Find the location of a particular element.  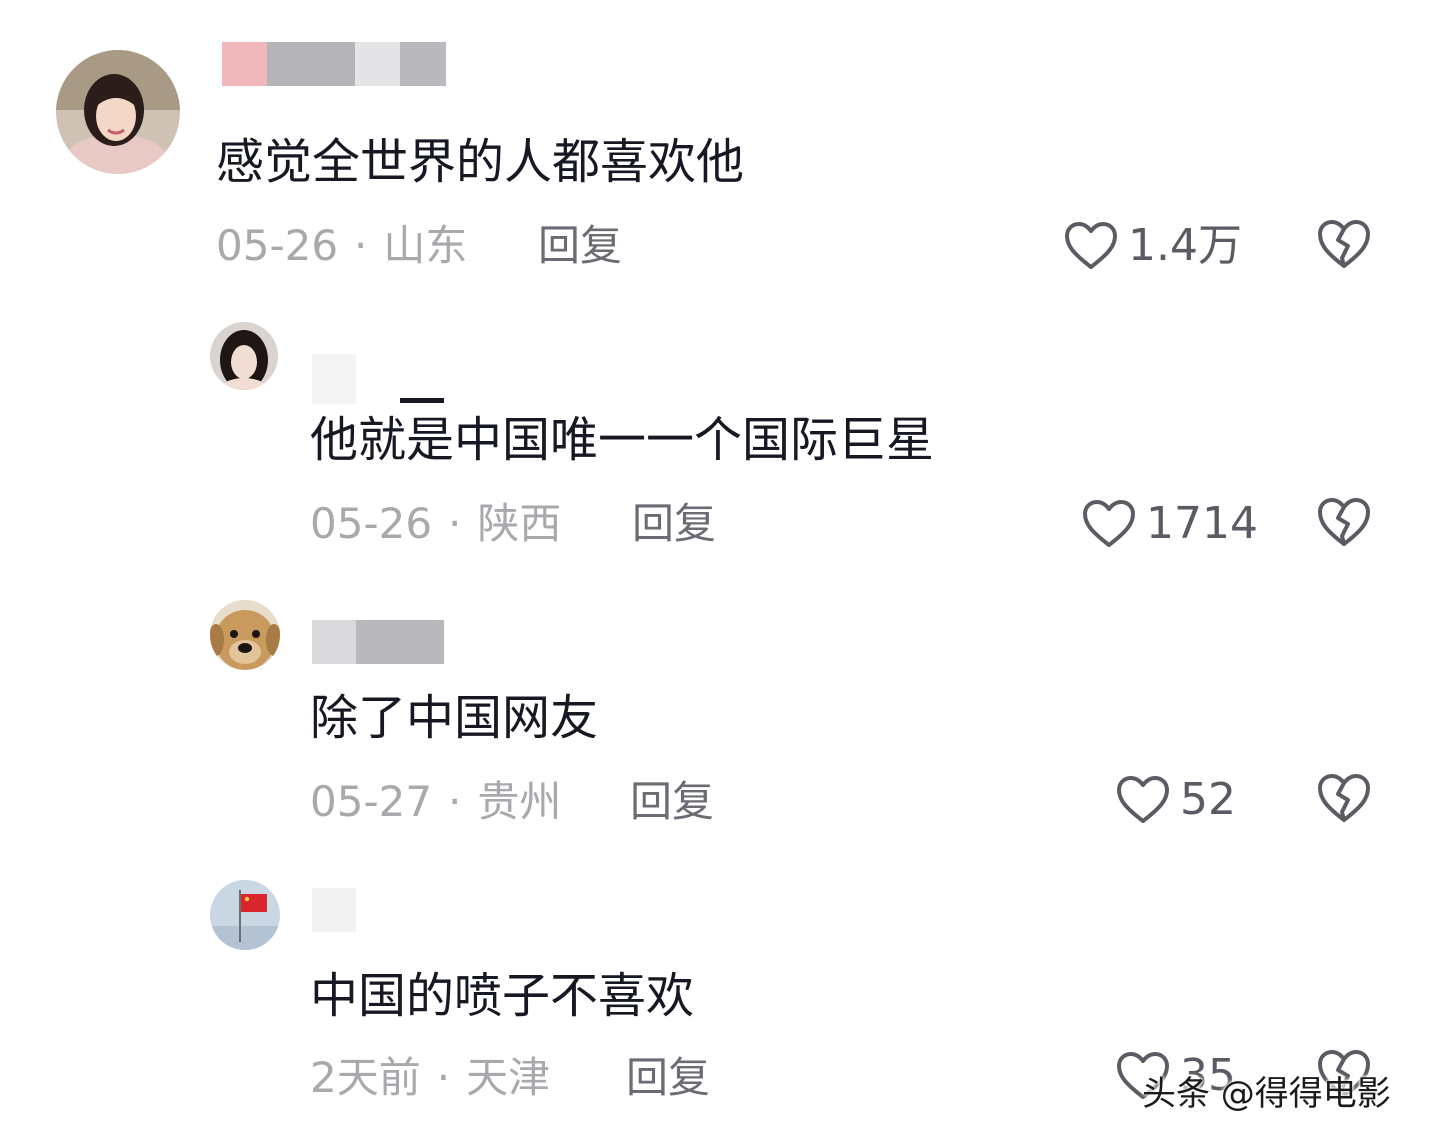

comment-location: 贵州 is located at coordinates (519, 801).